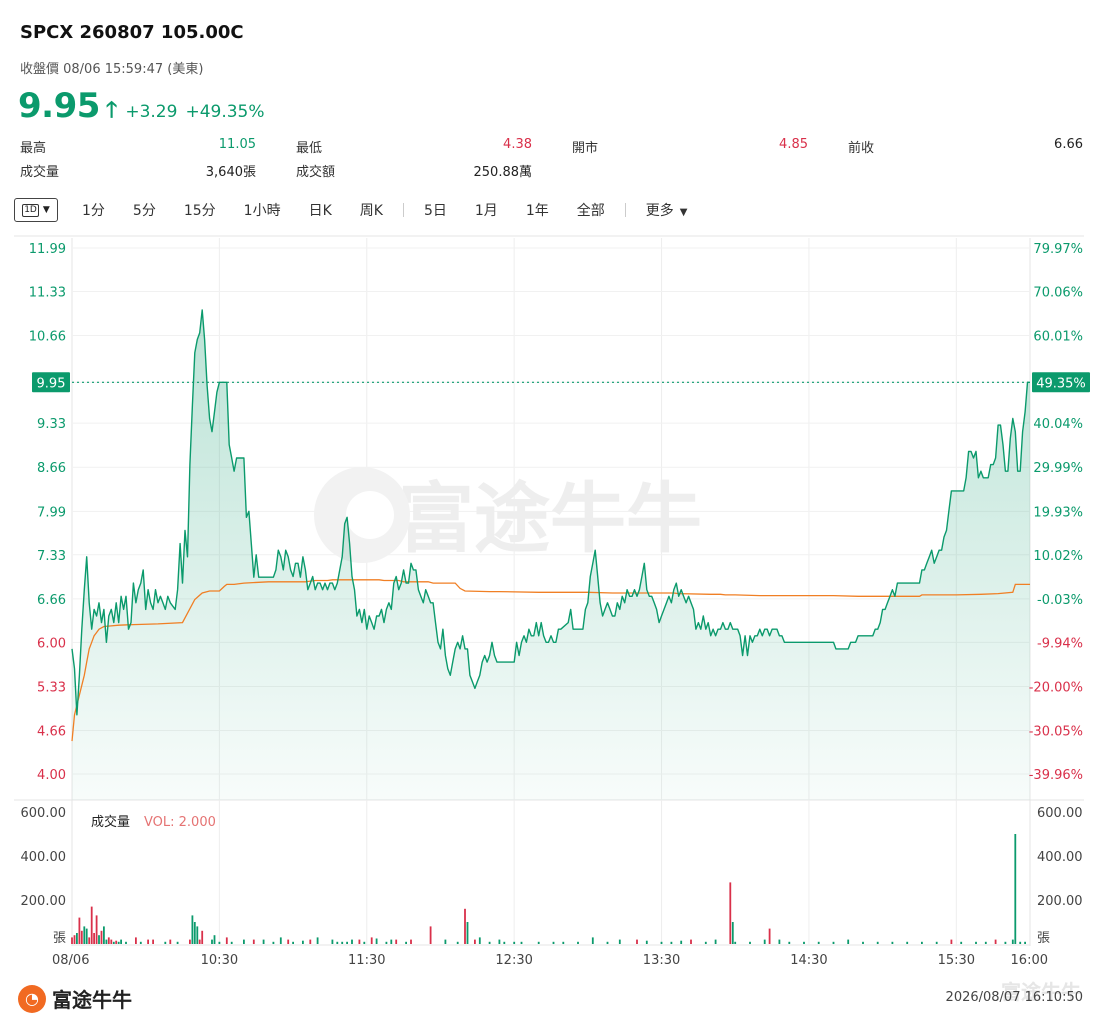 This screenshot has width=1103, height=1031. What do you see at coordinates (537, 210) in the screenshot?
I see `tab-1year: 1年` at bounding box center [537, 210].